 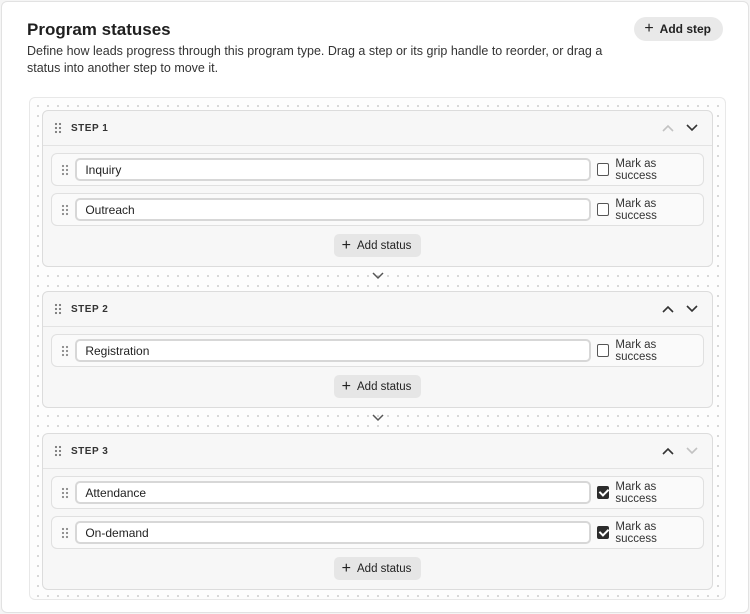 What do you see at coordinates (377, 128) in the screenshot?
I see `step-header: STEP 1` at bounding box center [377, 128].